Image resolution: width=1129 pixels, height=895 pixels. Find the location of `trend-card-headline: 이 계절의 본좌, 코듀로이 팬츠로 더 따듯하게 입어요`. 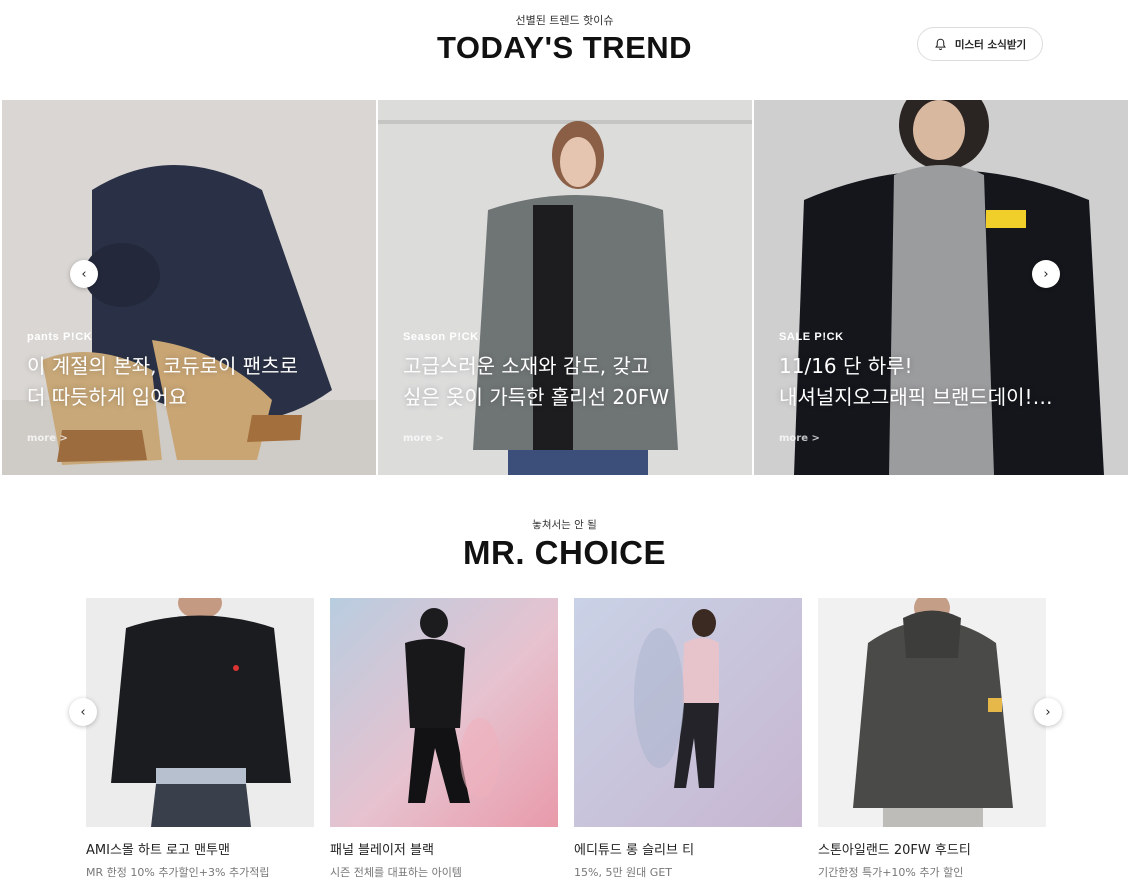

trend-card-headline: 이 계절의 본좌, 코듀로이 팬츠로 더 따듯하게 입어요 is located at coordinates (162, 381).